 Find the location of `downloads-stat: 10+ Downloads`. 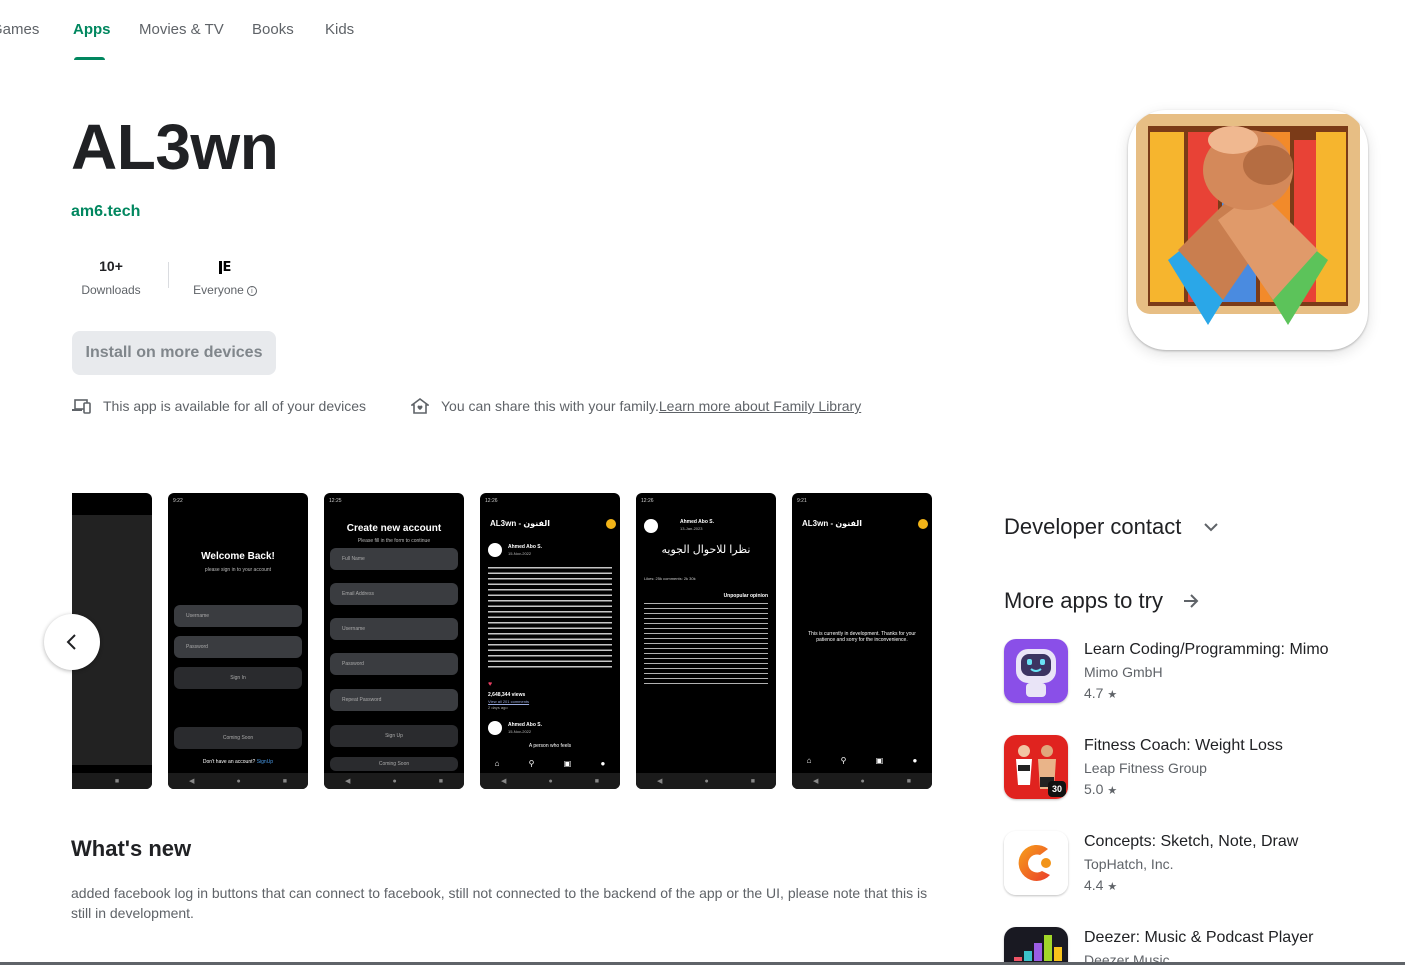

downloads-stat: 10+ Downloads is located at coordinates (111, 277).